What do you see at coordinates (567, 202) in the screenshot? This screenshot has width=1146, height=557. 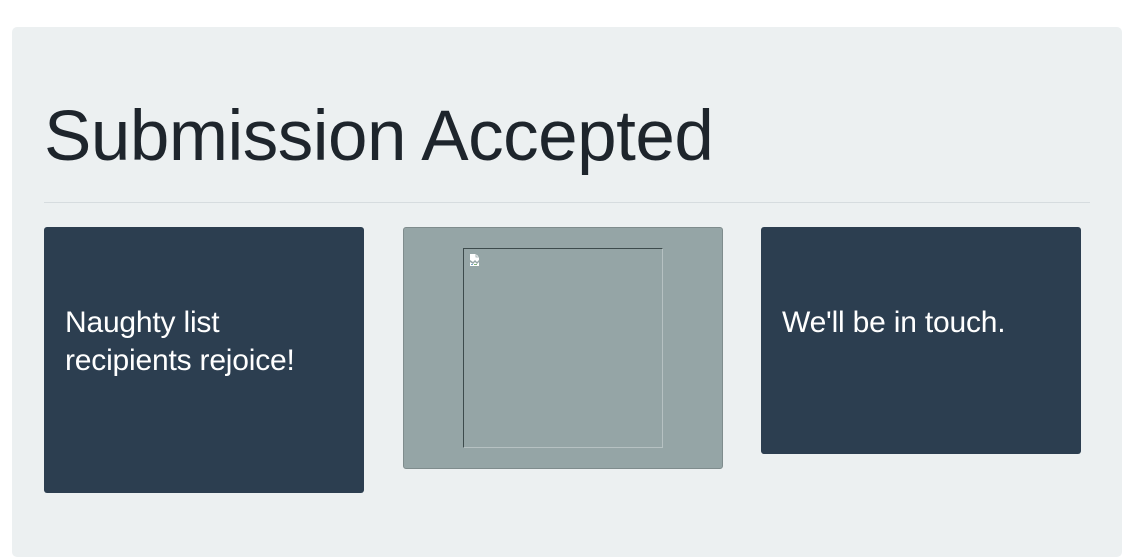 I see `divider` at bounding box center [567, 202].